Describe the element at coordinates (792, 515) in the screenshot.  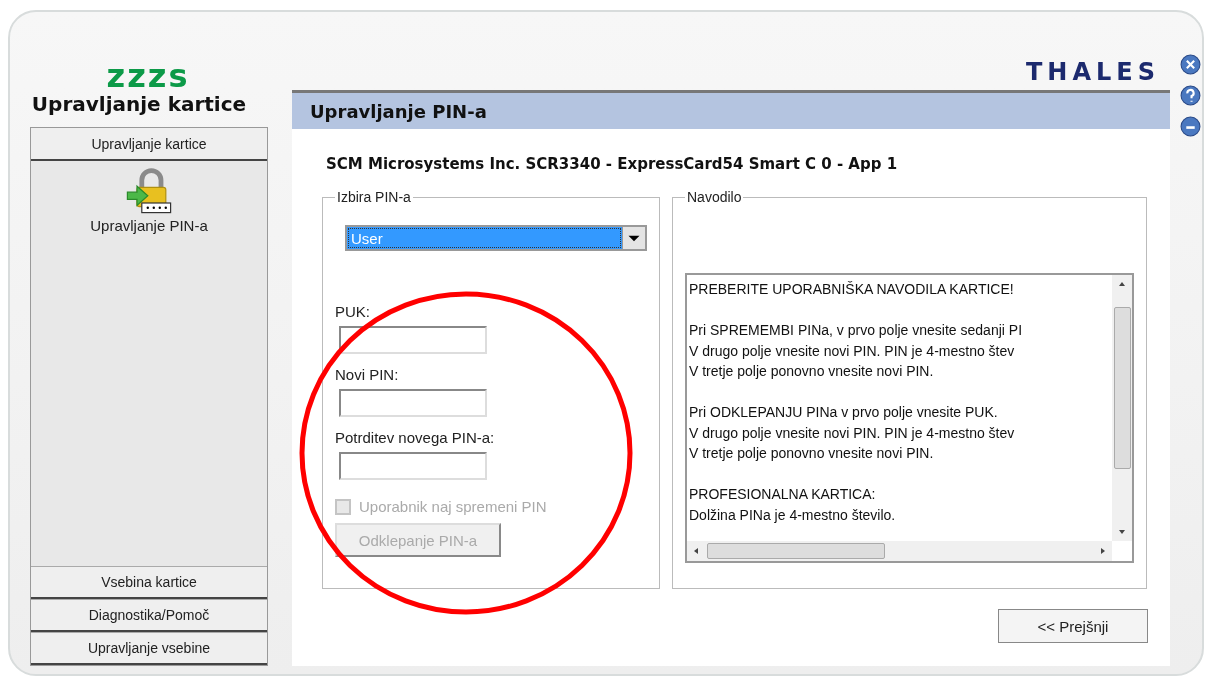
I see `instruction-line: Dolžina PINa je 4-mestno število.` at that location.